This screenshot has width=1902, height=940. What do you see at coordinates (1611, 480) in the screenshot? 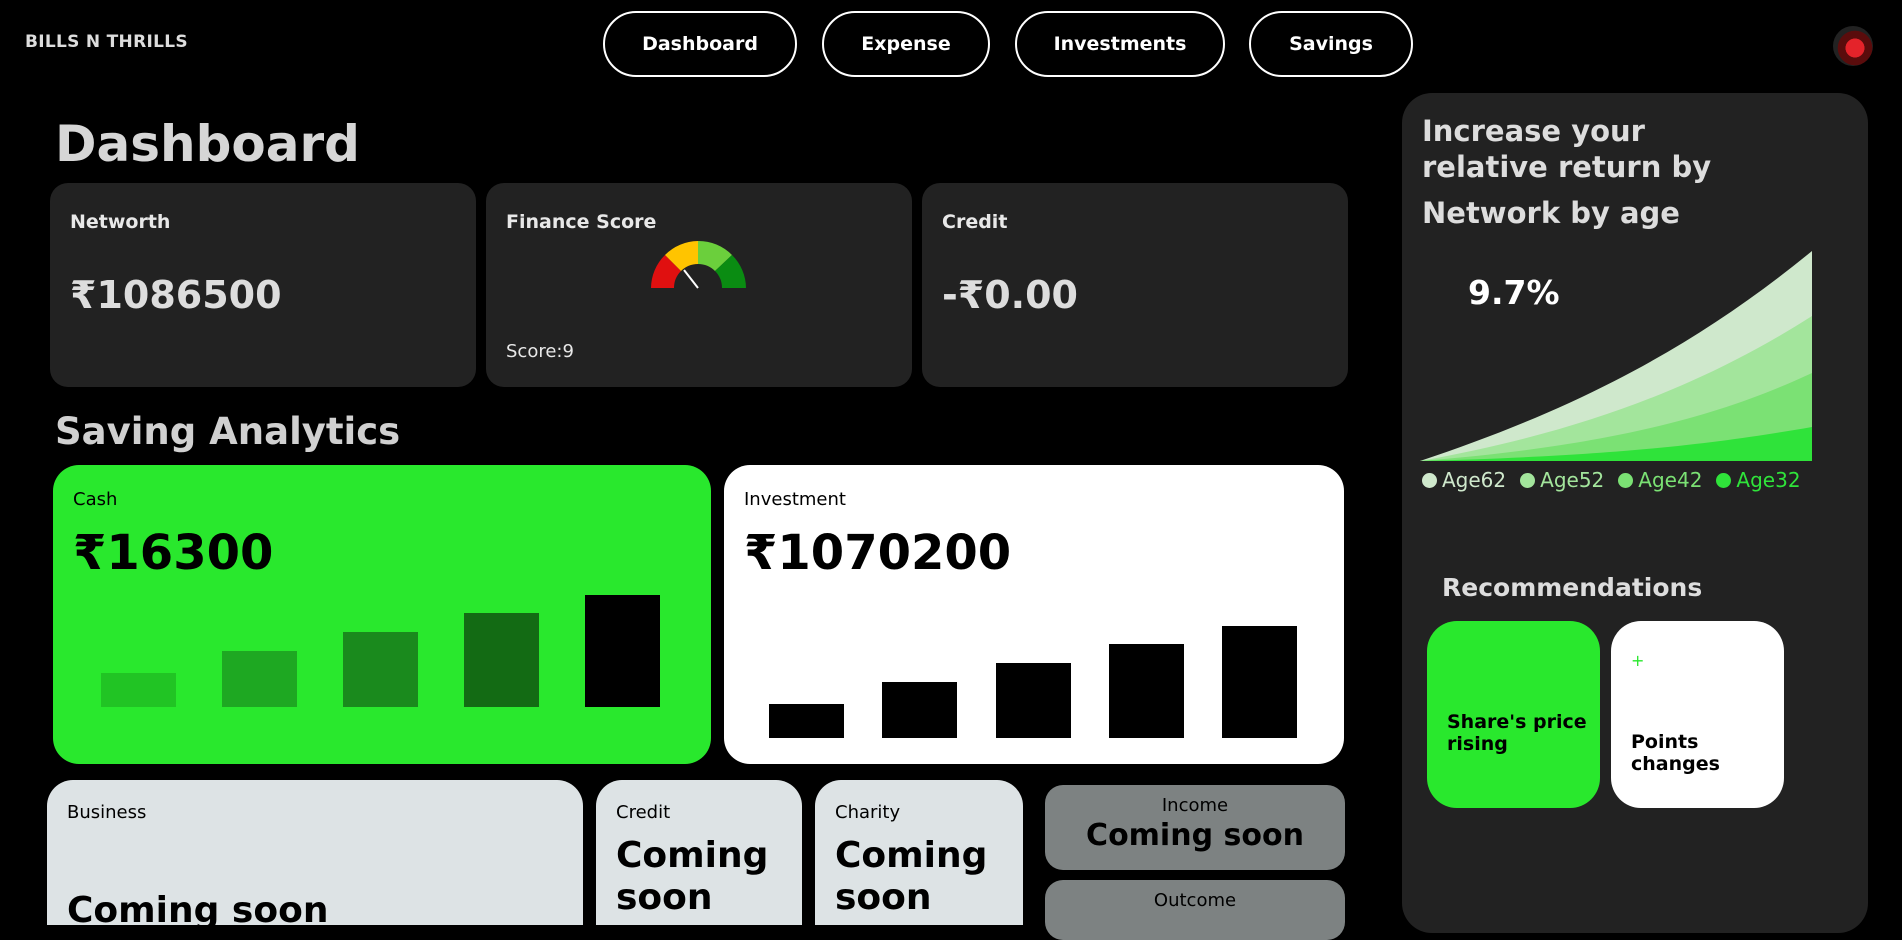
I see `chart-legend: Age62 Age52 Age42 Age32` at bounding box center [1611, 480].